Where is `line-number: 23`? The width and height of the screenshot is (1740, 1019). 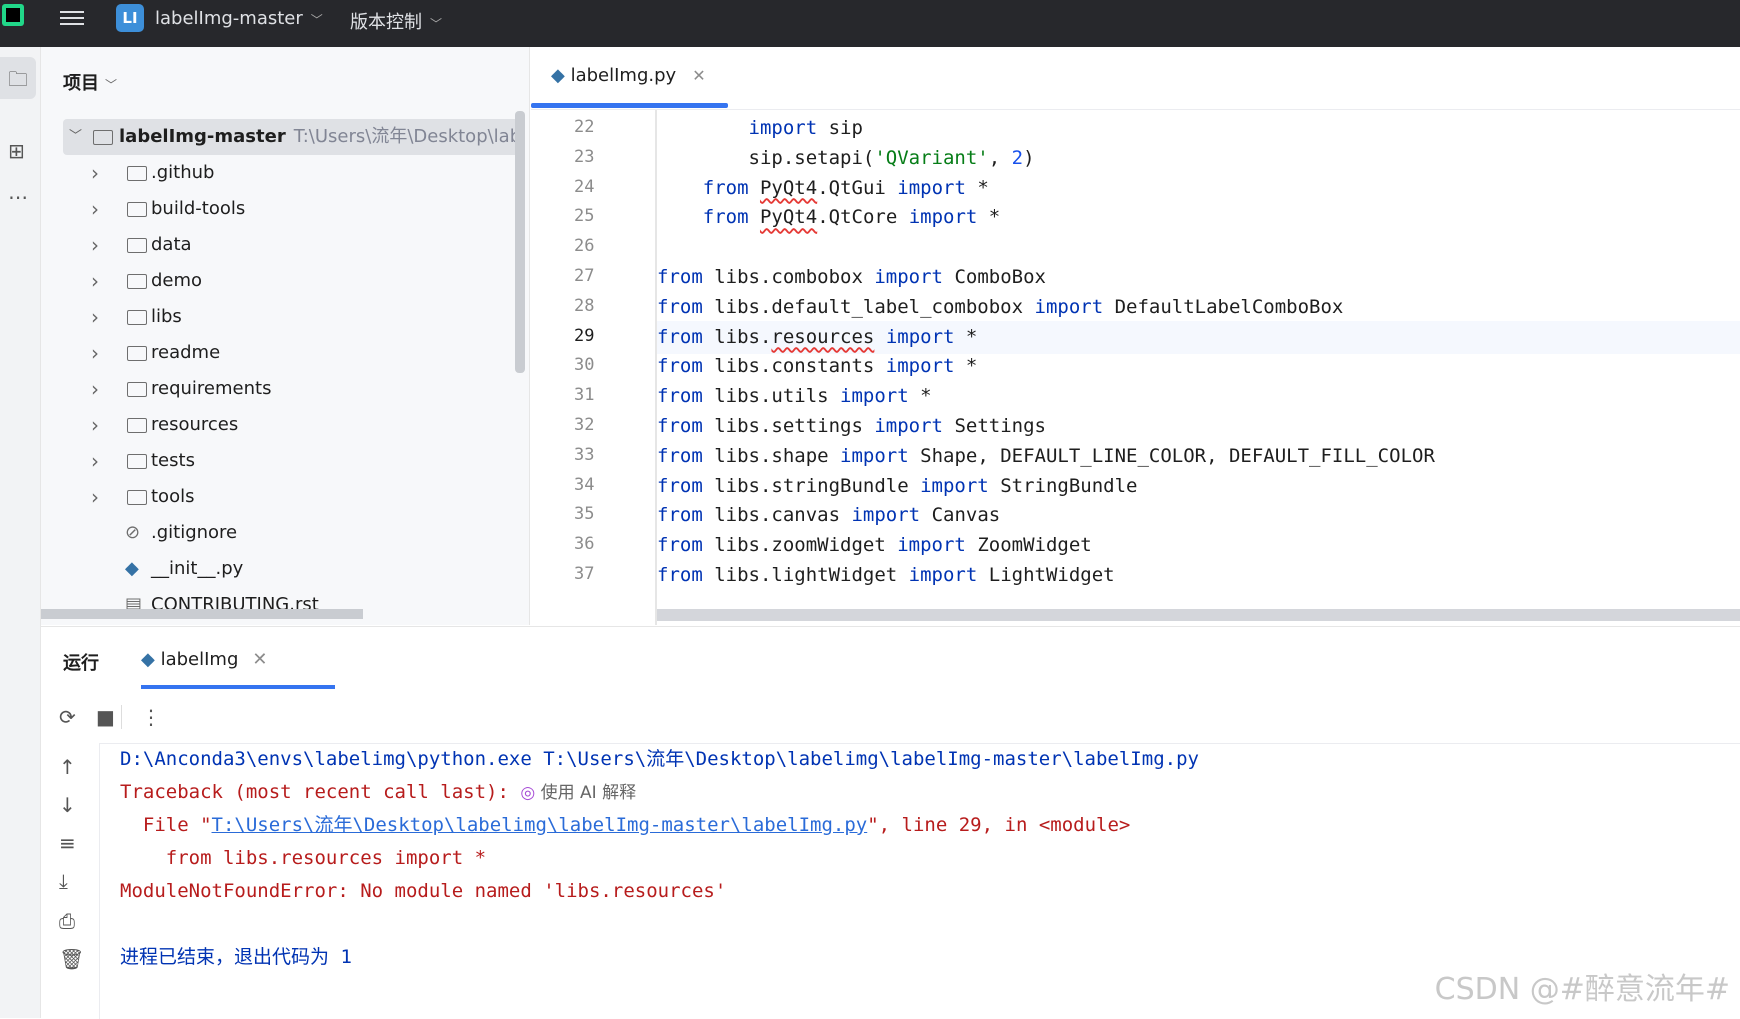 line-number: 23 is located at coordinates (584, 156).